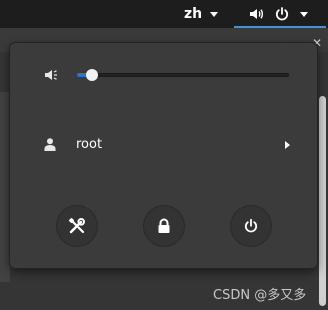  Describe the element at coordinates (167, 146) in the screenshot. I see `user-menu-item: root` at that location.